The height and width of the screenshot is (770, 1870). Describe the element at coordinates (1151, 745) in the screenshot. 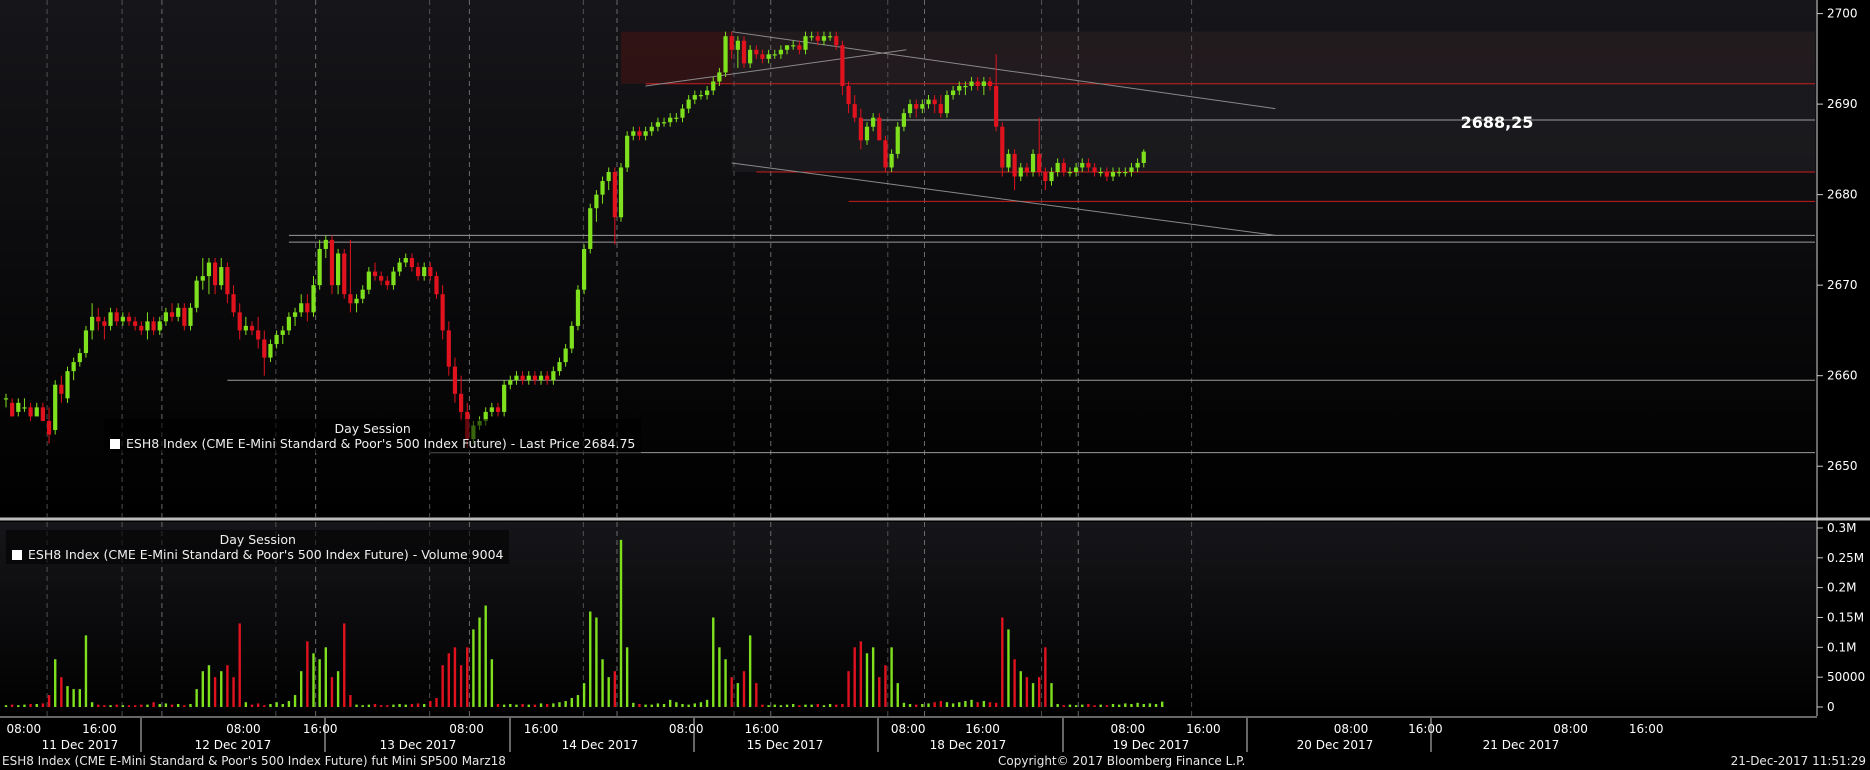

I see `day-tick-label: 19 Dec 2017` at that location.